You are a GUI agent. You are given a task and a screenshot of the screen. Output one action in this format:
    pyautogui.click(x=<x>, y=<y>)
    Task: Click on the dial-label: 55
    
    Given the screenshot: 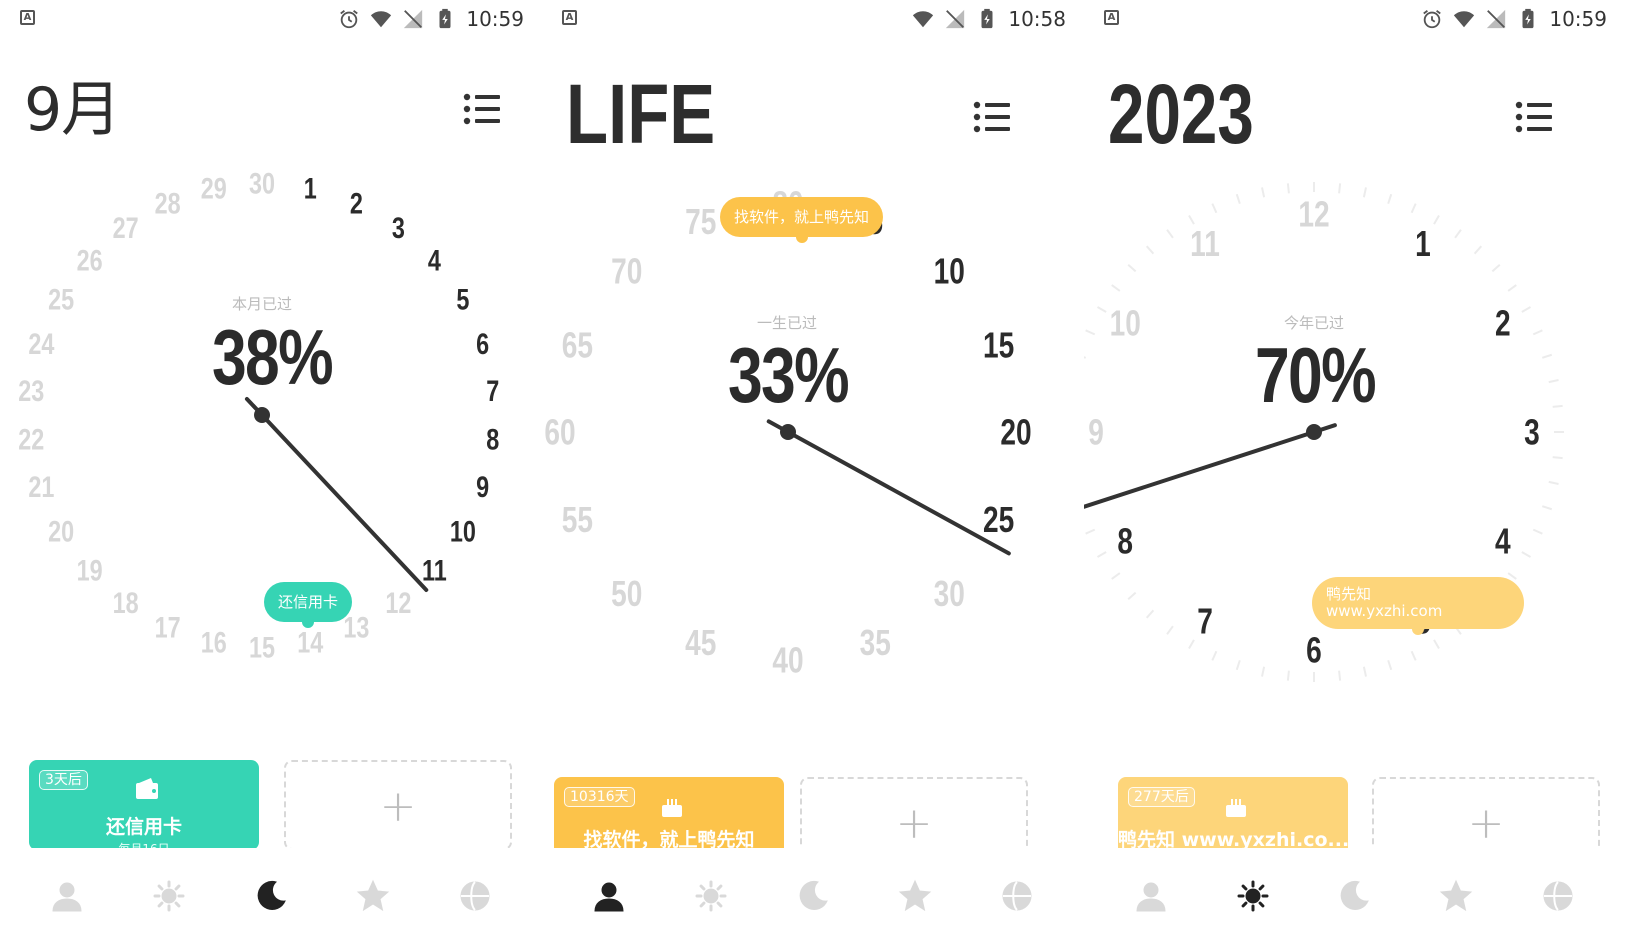 What is the action you would take?
    pyautogui.click(x=577, y=520)
    